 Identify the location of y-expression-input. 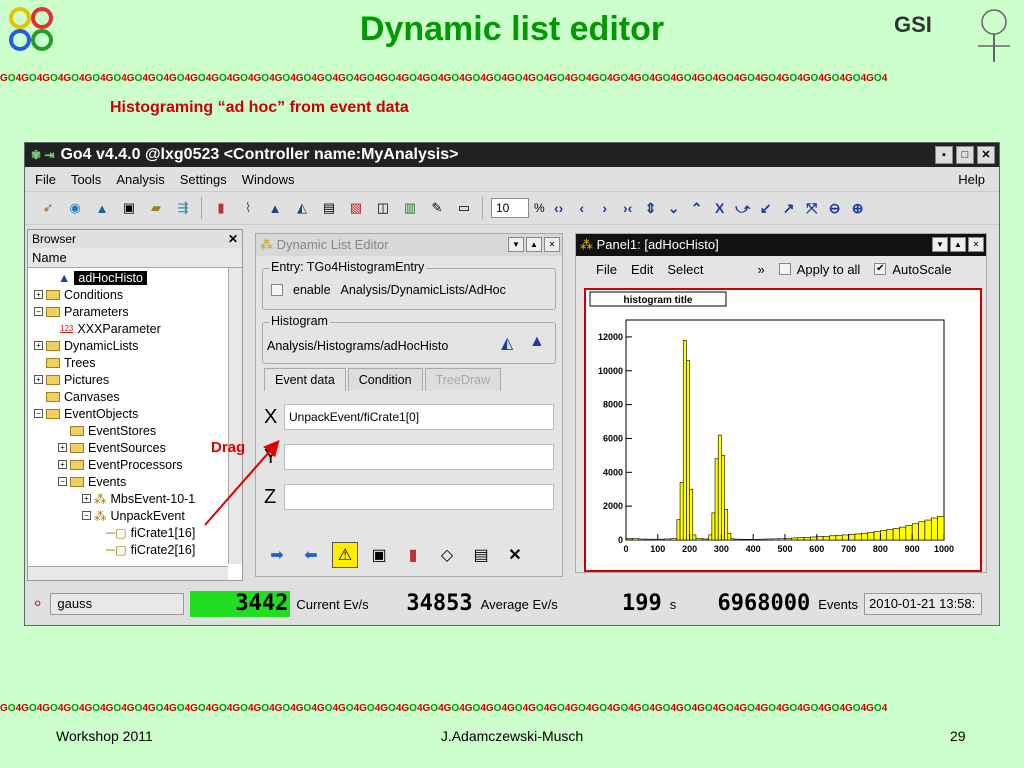
(419, 457).